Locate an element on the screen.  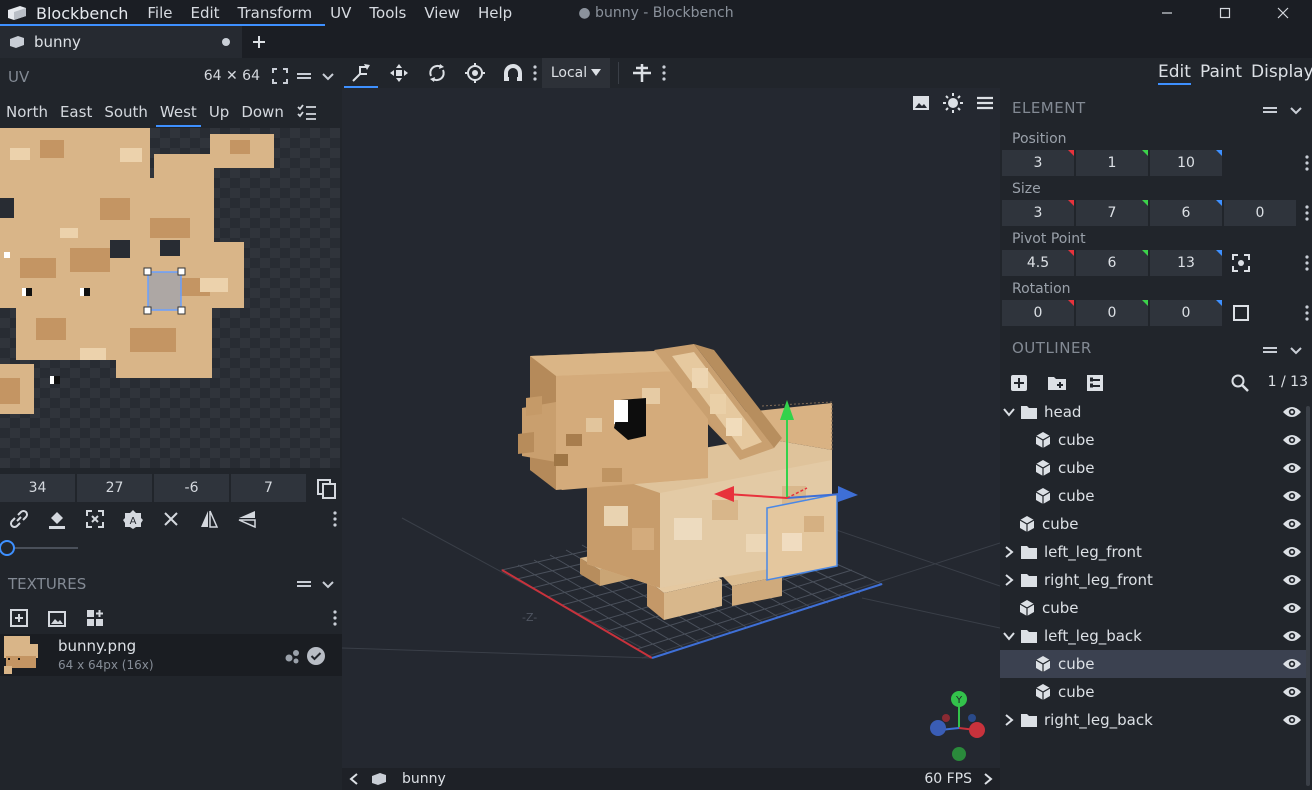
uv-clear-button is located at coordinates (171, 519).